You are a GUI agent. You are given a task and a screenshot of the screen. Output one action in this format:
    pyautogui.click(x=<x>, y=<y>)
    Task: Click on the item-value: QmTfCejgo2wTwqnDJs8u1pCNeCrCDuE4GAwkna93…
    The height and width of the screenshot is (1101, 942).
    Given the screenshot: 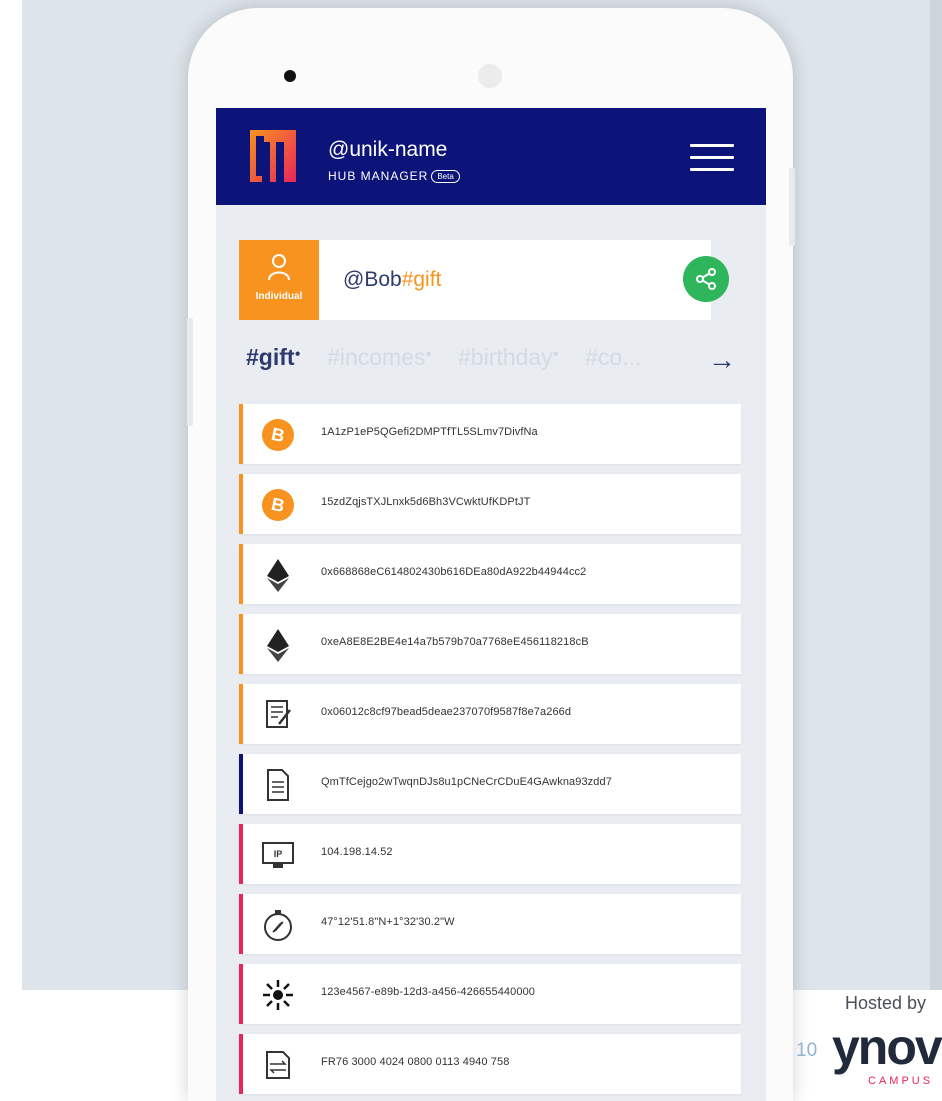 What is the action you would take?
    pyautogui.click(x=466, y=782)
    